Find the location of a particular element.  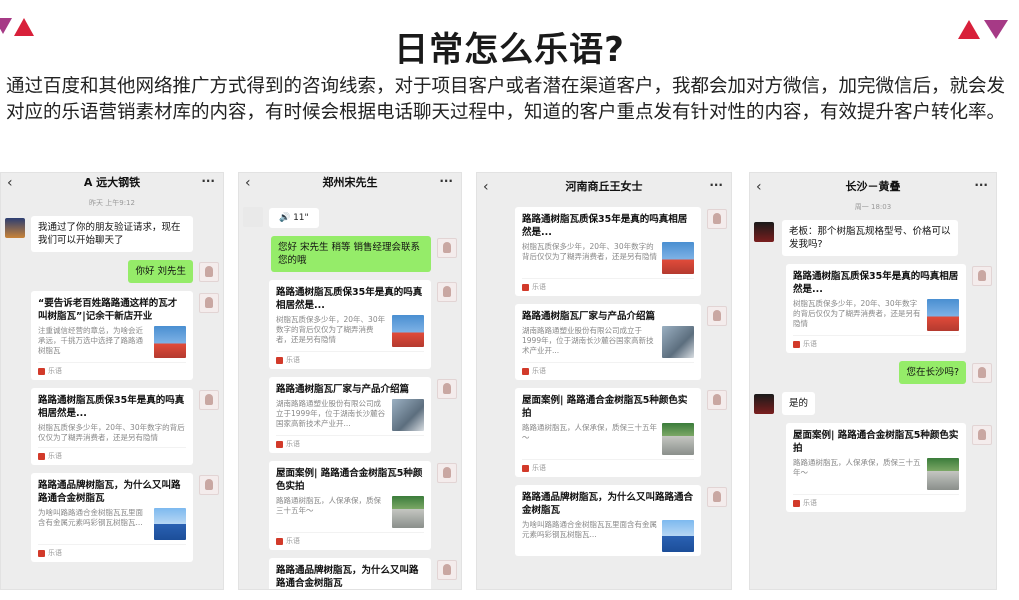

message-bubble: 老板：那个树脂瓦规格型号、价格可以发我吗? is located at coordinates (870, 238).